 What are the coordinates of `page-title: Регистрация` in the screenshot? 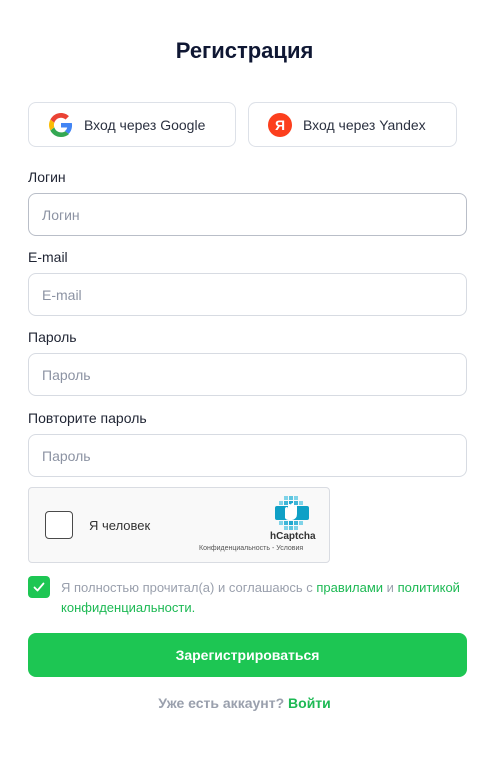 It's located at (244, 50).